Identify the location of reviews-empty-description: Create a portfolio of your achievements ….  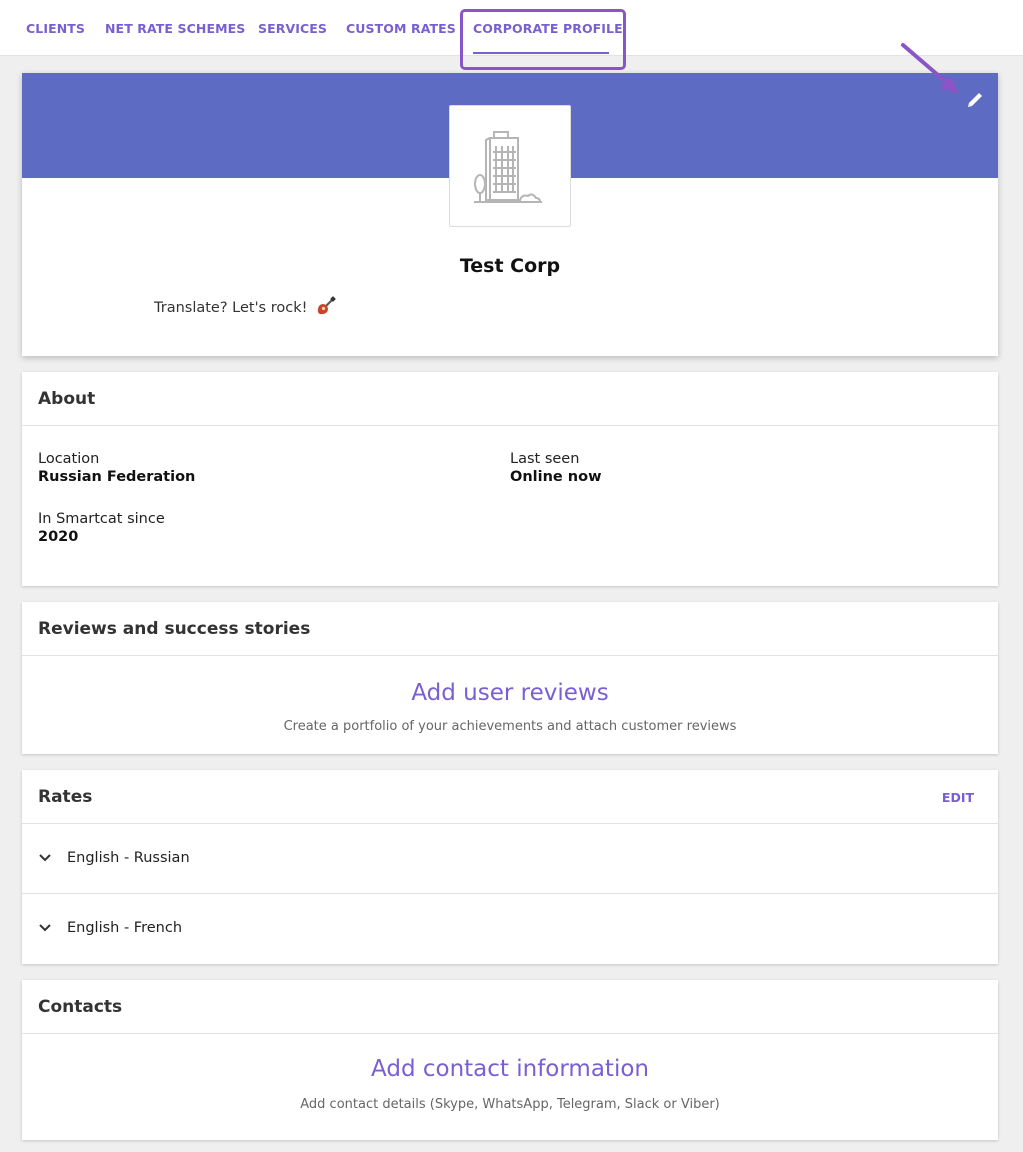
(510, 726).